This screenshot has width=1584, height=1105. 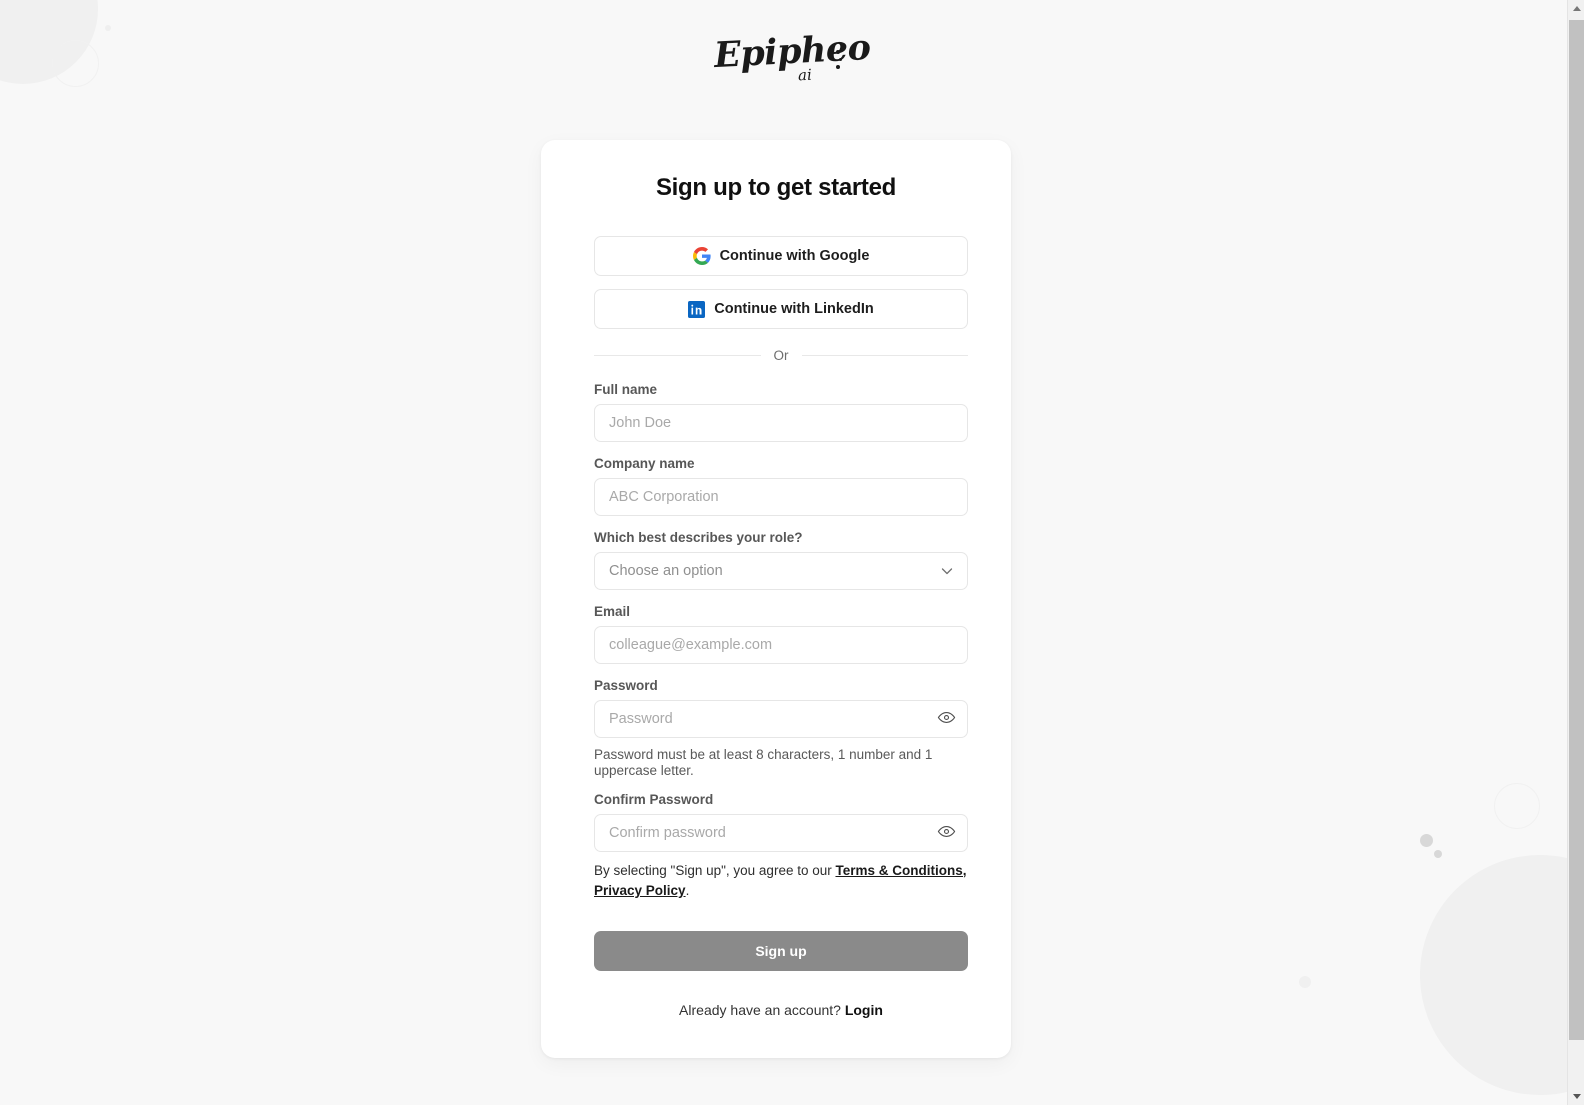 What do you see at coordinates (626, 389) in the screenshot?
I see `full-name-label: Full name` at bounding box center [626, 389].